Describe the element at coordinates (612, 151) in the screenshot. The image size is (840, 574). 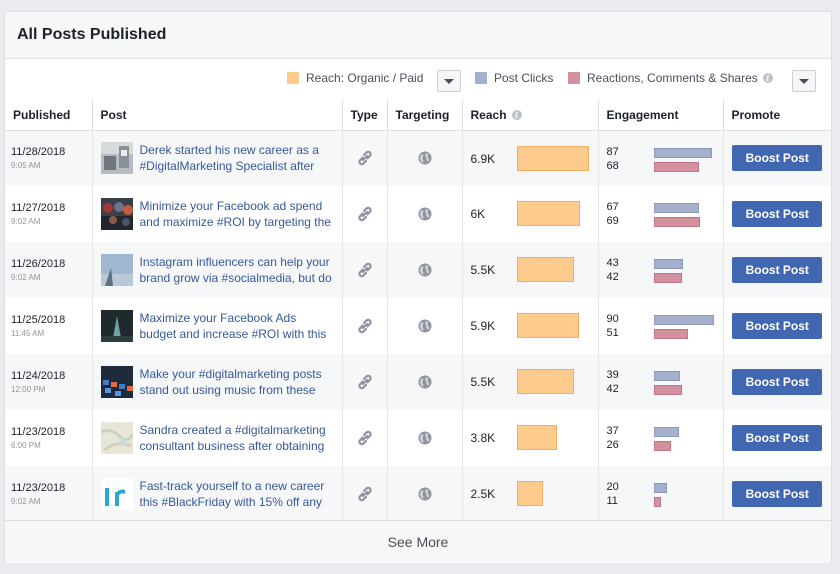
I see `clicks-value: 87` at that location.